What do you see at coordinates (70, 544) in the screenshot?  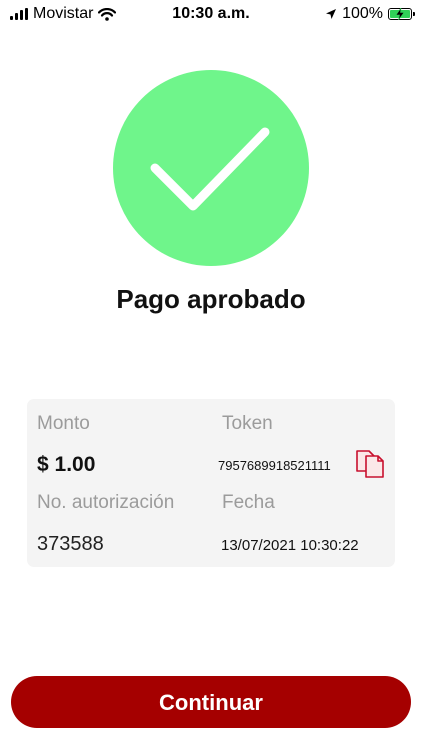 I see `authorization-value: 373588` at bounding box center [70, 544].